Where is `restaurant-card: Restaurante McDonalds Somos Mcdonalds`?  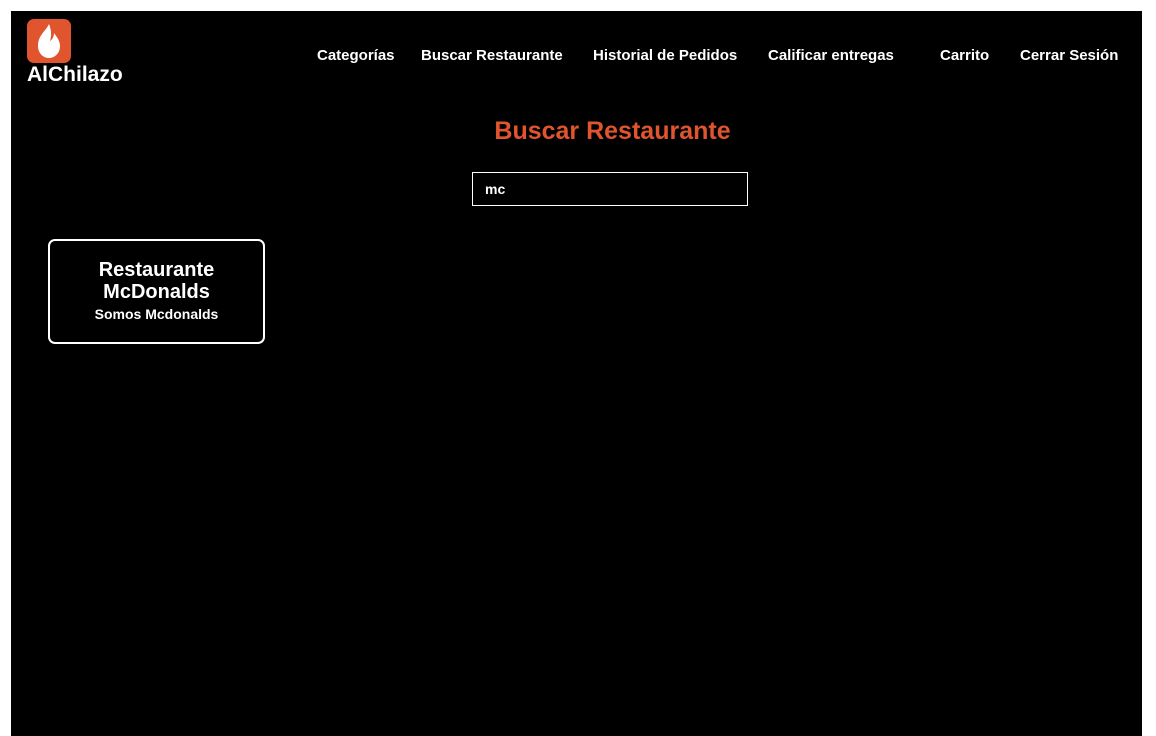 restaurant-card: Restaurante McDonalds Somos Mcdonalds is located at coordinates (156, 291).